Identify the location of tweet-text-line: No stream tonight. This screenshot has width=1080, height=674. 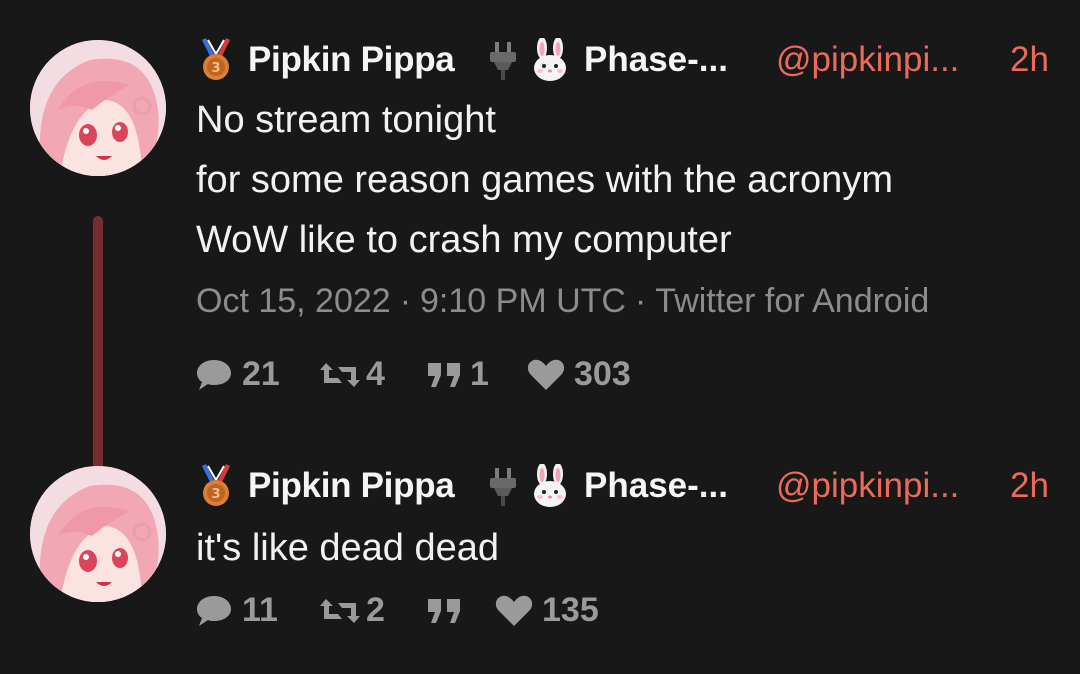
(346, 120).